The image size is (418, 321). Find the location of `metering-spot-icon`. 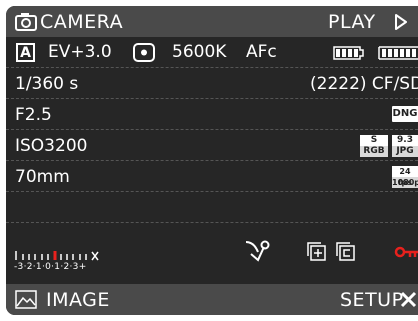

metering-spot-icon is located at coordinates (144, 52).